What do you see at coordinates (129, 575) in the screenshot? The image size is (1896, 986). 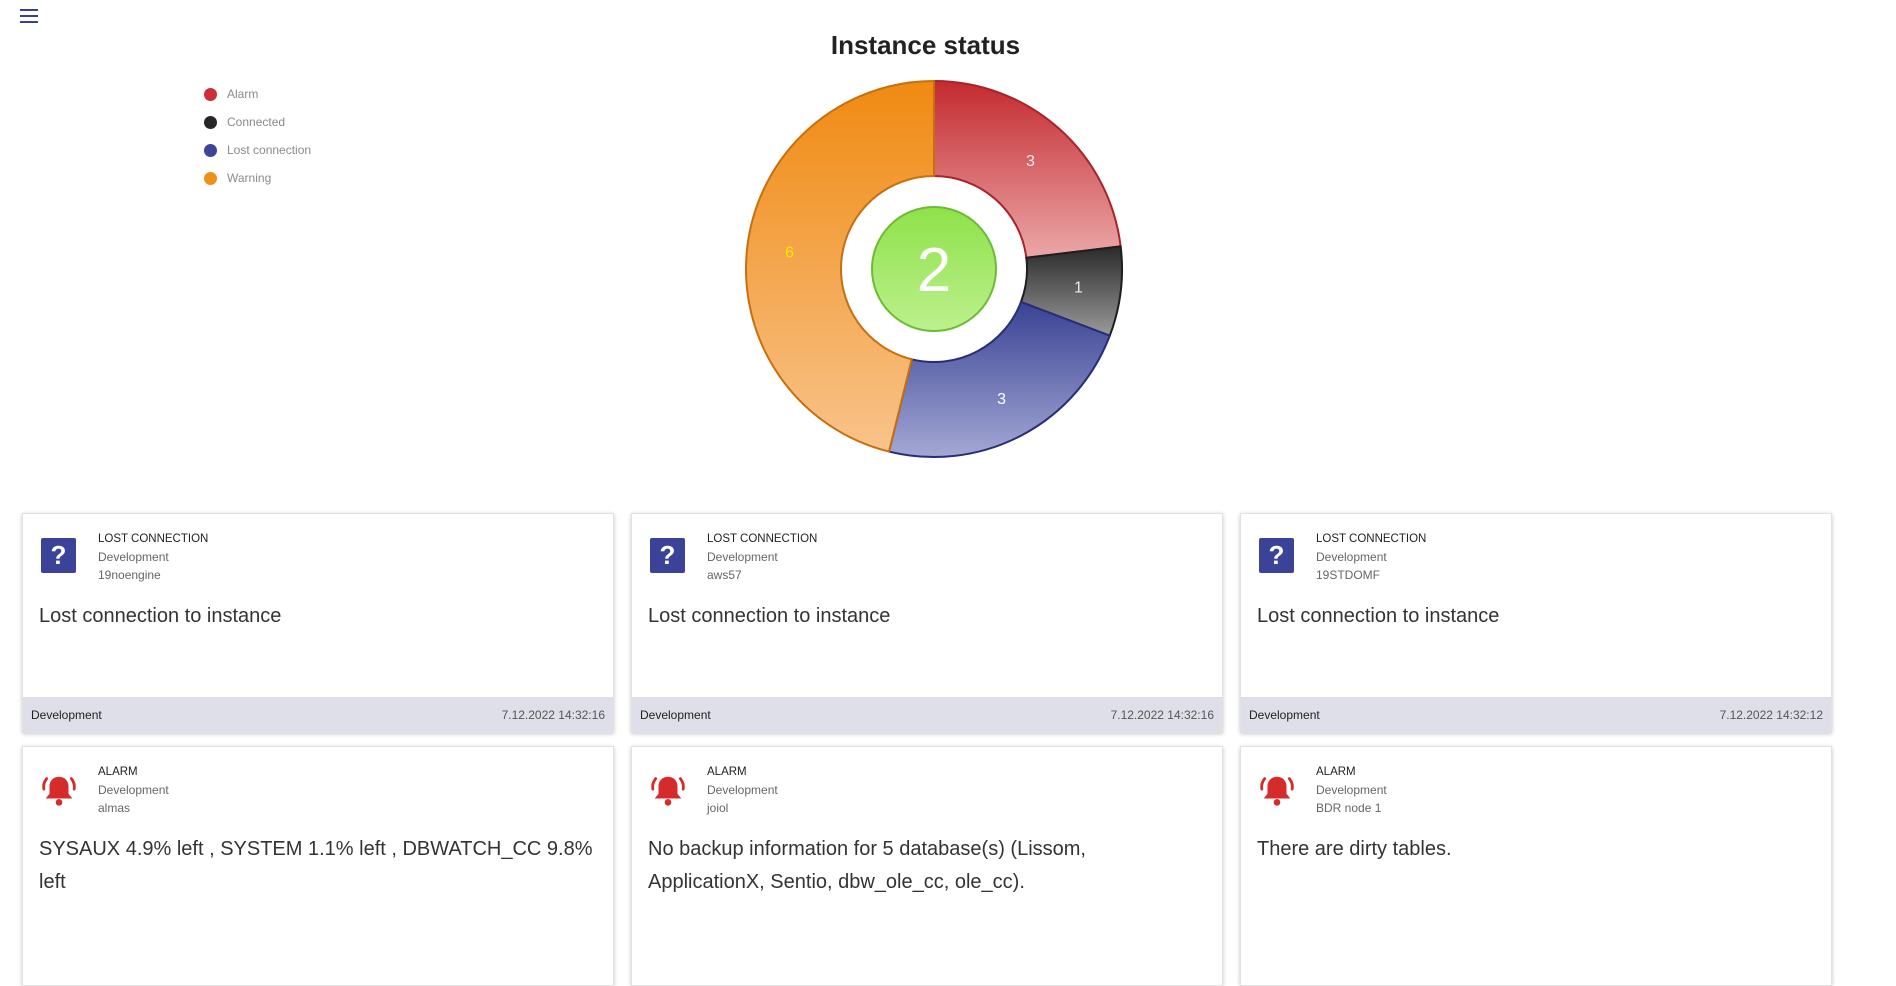 I see `alert-instance: 19noengine` at bounding box center [129, 575].